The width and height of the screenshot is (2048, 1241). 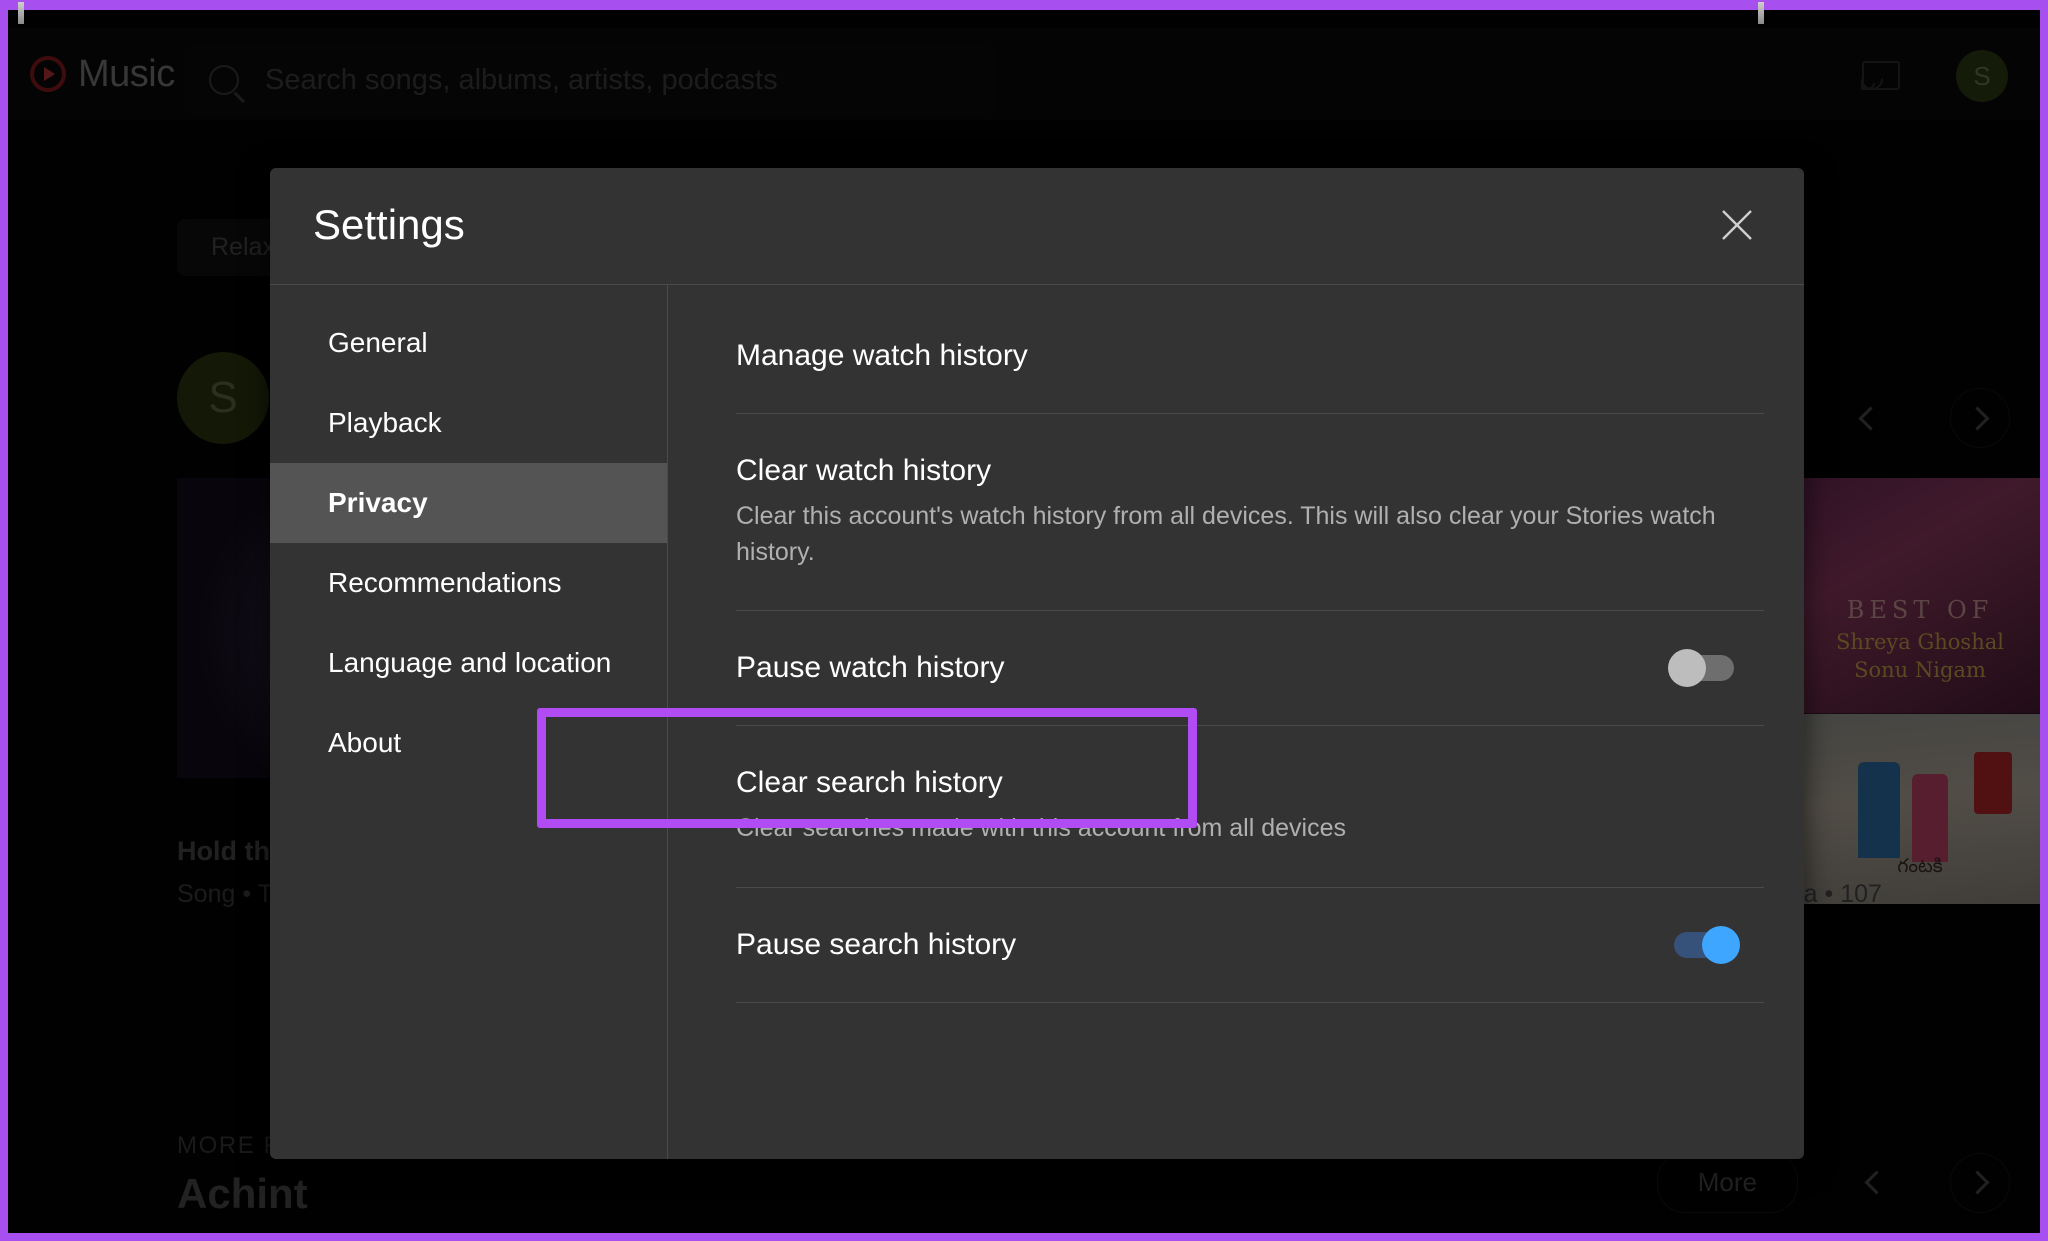 What do you see at coordinates (468, 743) in the screenshot?
I see `sidebar-item-about: About` at bounding box center [468, 743].